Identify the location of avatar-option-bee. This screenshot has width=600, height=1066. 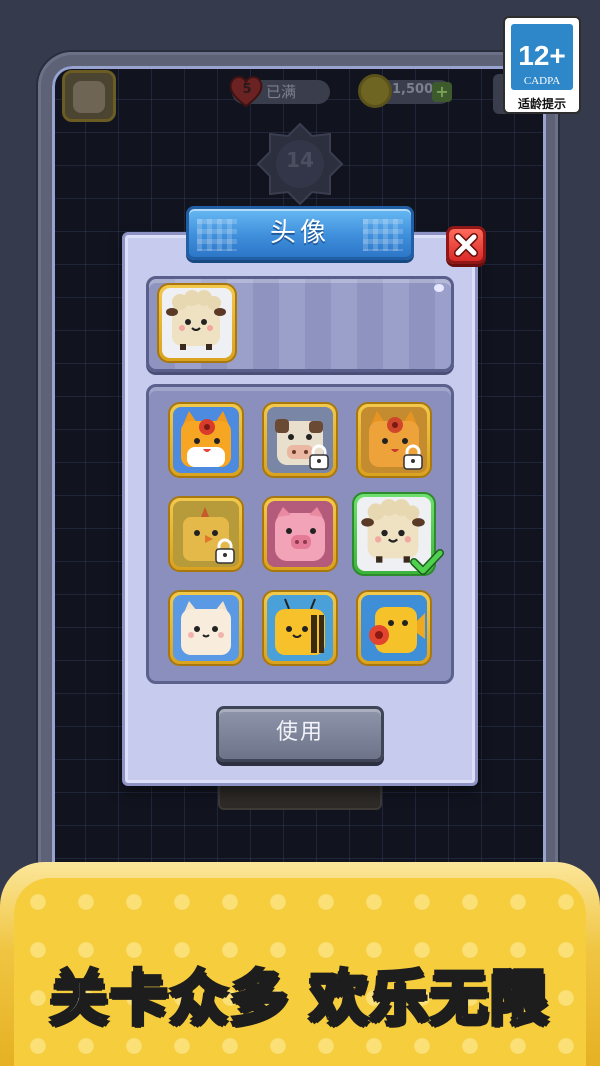
(300, 628).